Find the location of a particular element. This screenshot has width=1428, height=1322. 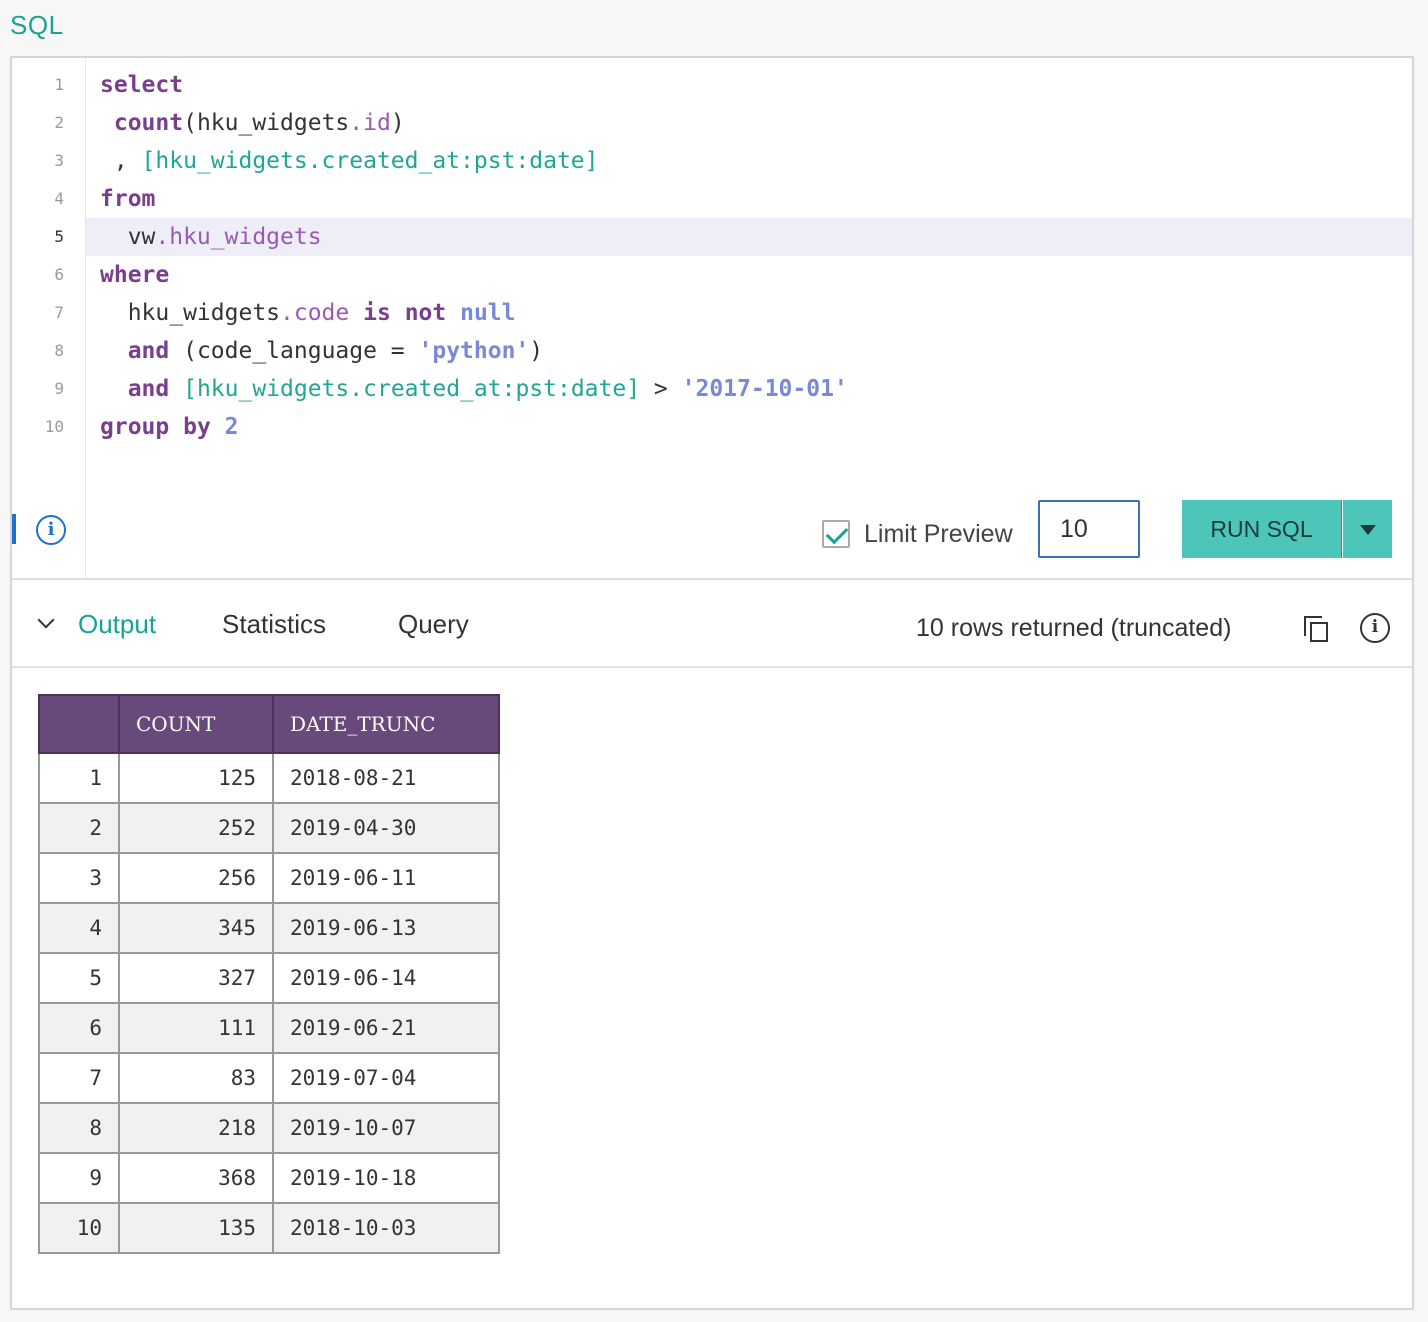

code-line: from is located at coordinates (127, 199).